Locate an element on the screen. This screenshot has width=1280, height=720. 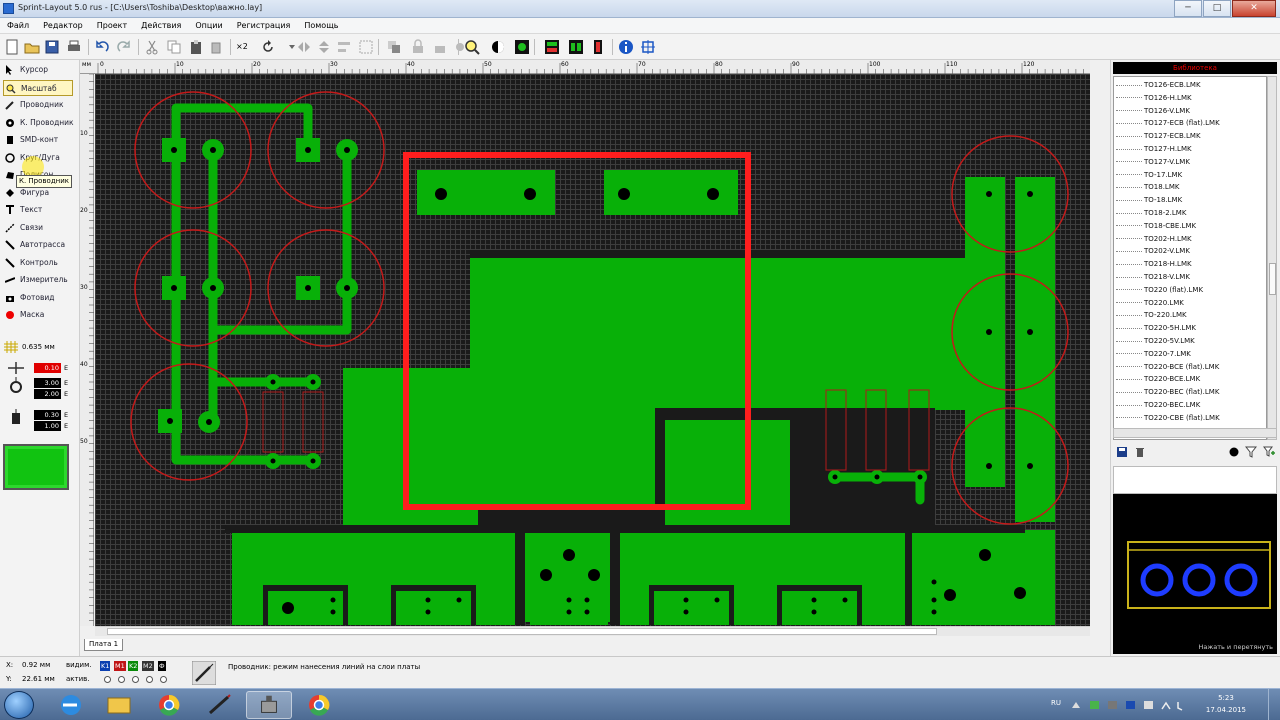
tool-links: Связи is located at coordinates (38, 228).